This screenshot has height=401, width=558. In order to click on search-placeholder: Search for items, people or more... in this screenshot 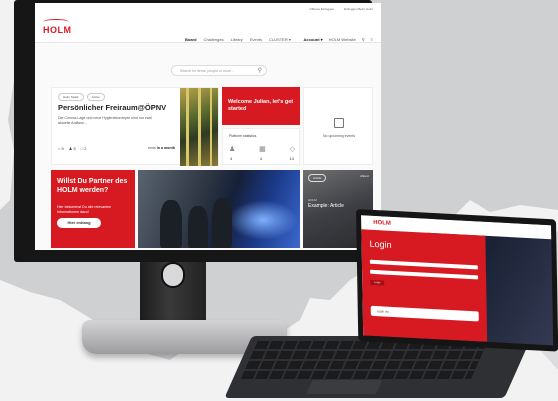, I will do `click(207, 71)`.